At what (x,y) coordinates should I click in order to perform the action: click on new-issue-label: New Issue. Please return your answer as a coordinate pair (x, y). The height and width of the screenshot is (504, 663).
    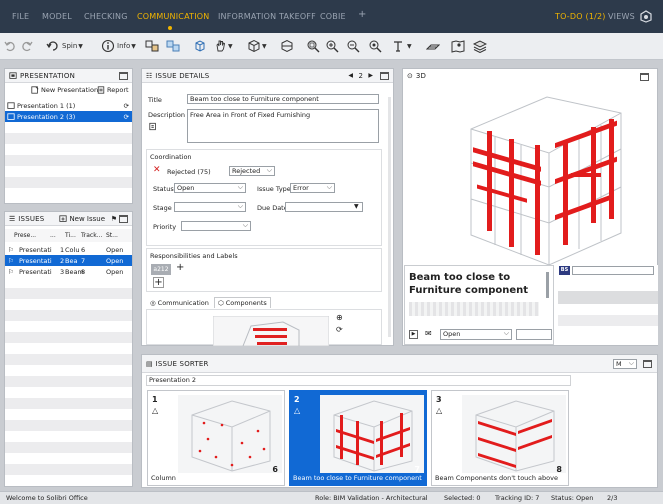
    Looking at the image, I should click on (87, 218).